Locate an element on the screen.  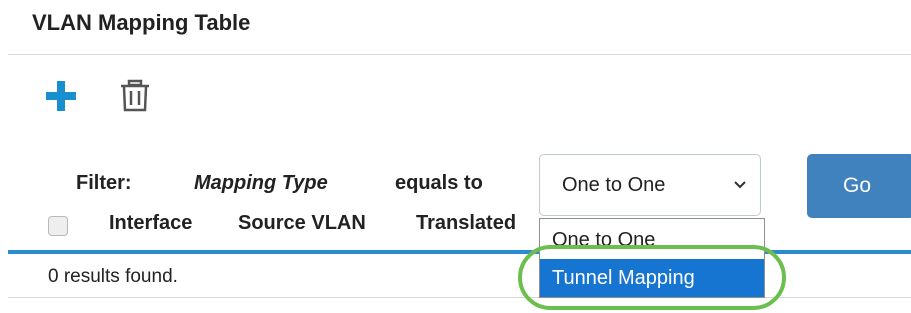
mapping-type-options: One to One Tunnel Mapping is located at coordinates (652, 258).